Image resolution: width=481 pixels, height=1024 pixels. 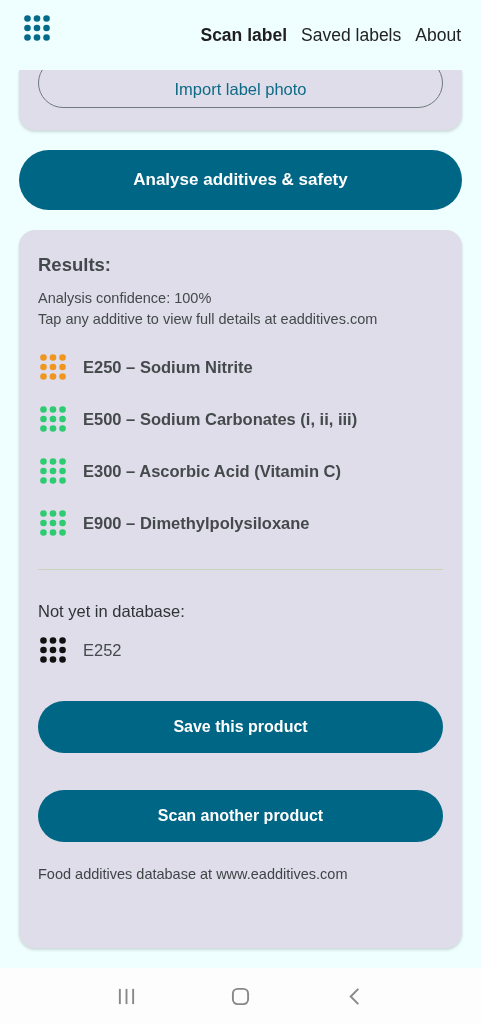 What do you see at coordinates (212, 471) in the screenshot?
I see `additive-link: E300 – Ascorbic Acid (Vitamin C)` at bounding box center [212, 471].